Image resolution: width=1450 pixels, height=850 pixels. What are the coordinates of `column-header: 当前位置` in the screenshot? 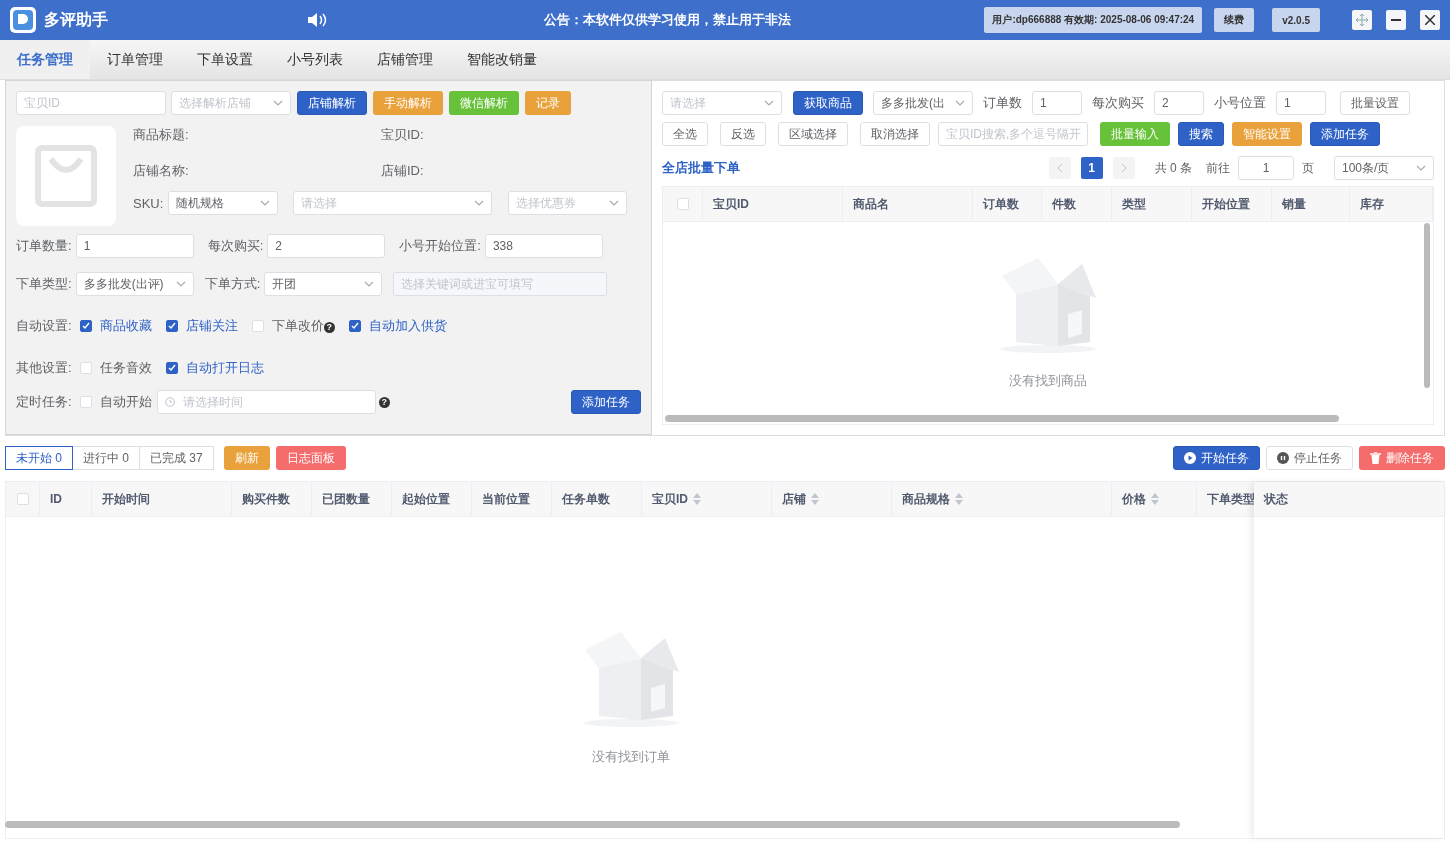 It's located at (506, 499).